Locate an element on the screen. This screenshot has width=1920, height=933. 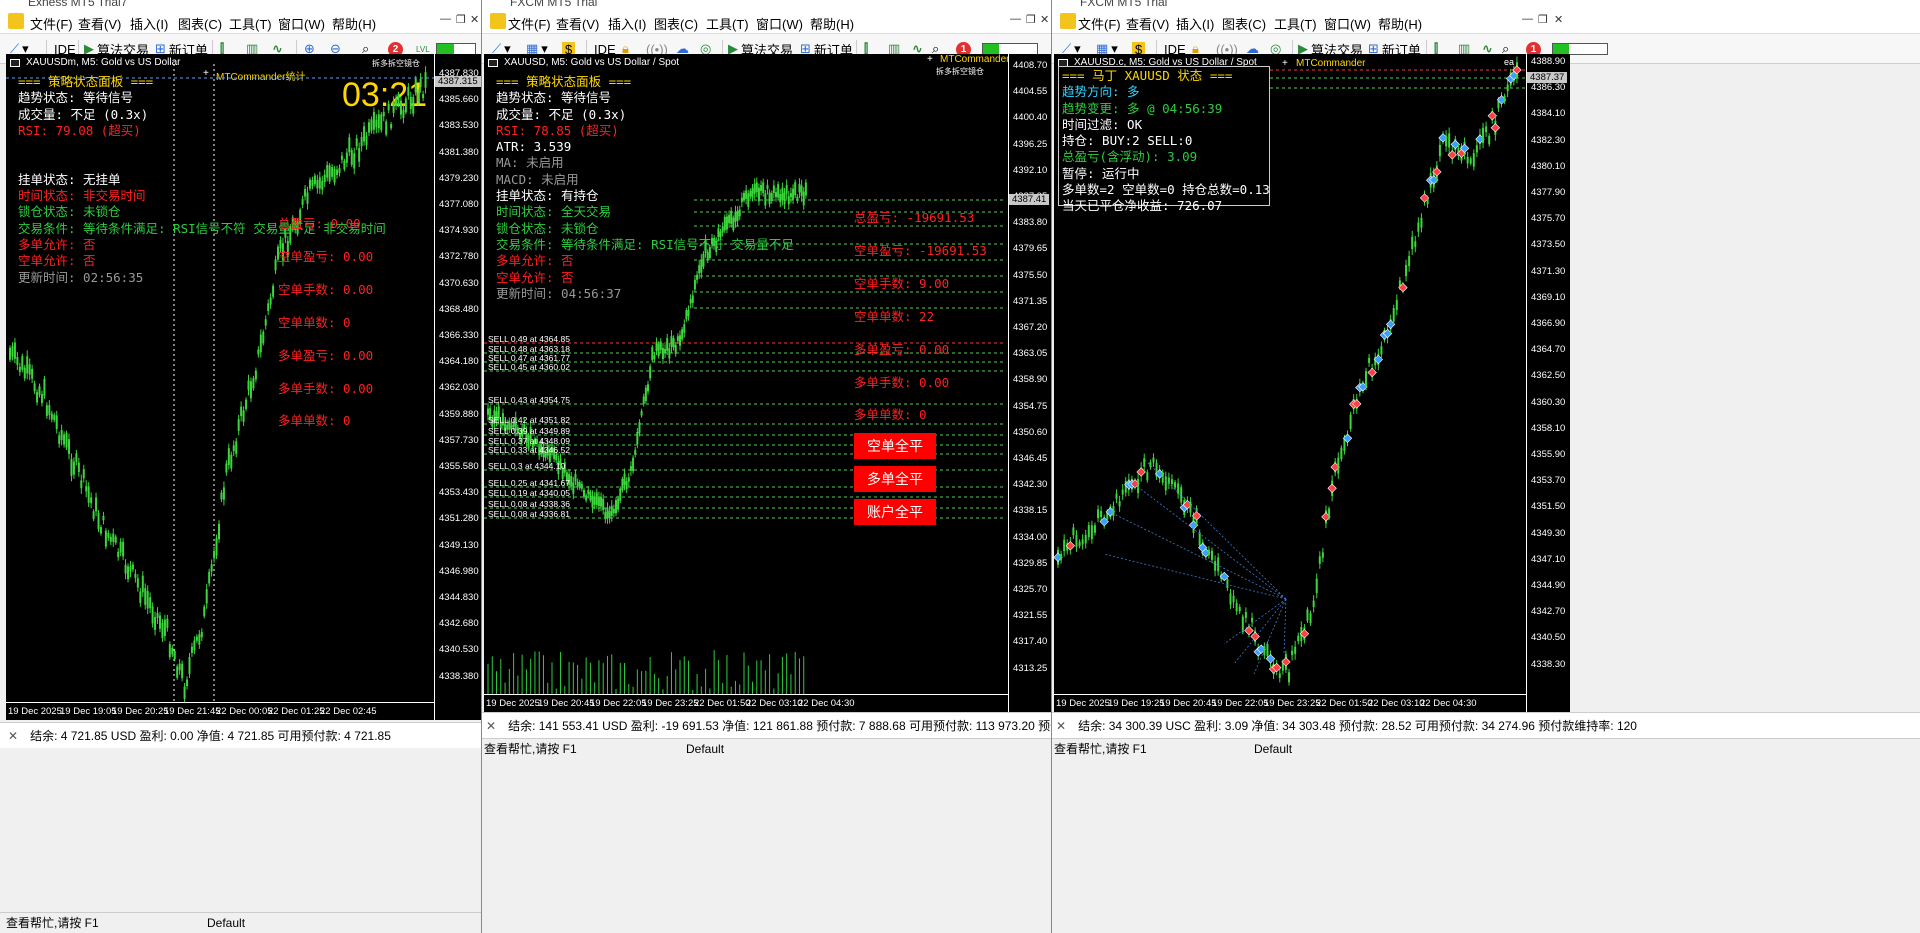
panel-line: 更新时间: 04:56:37 is located at coordinates (559, 293).